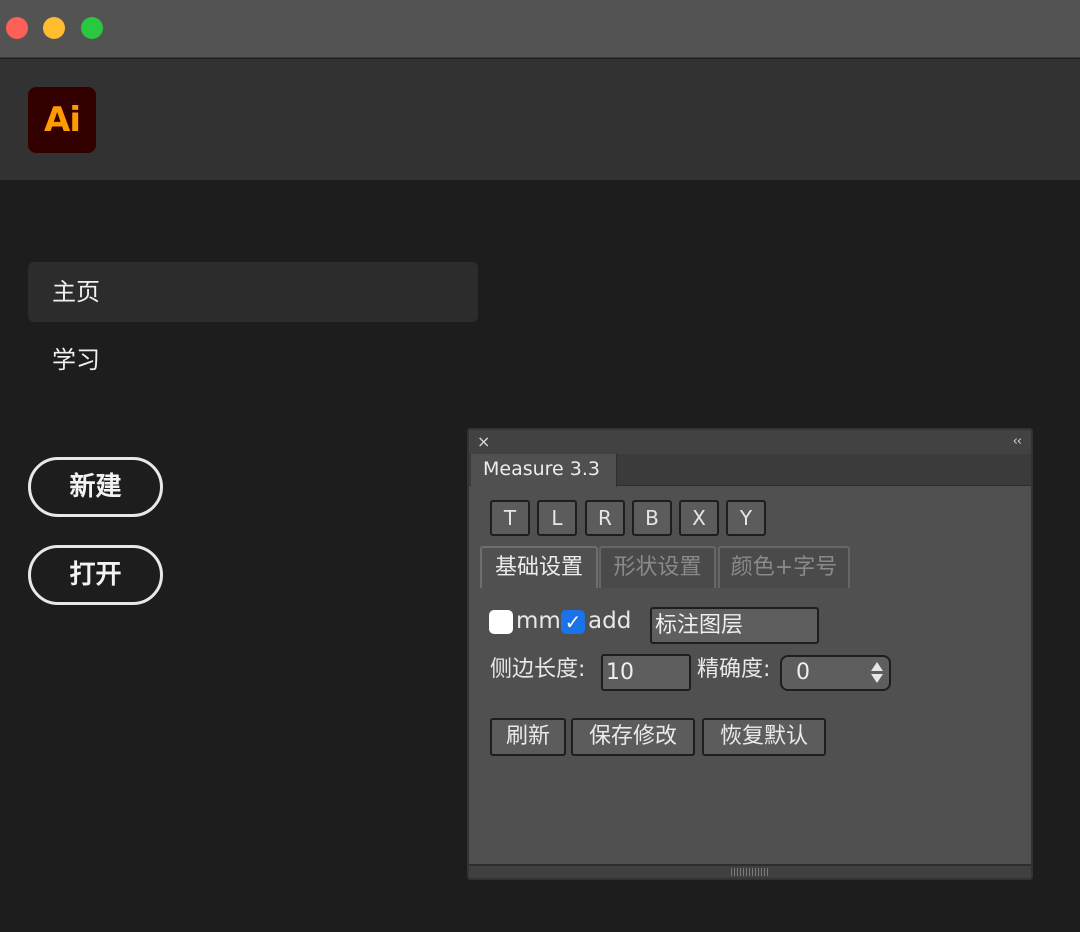  What do you see at coordinates (483, 442) in the screenshot?
I see `panel-close-icon: ×` at bounding box center [483, 442].